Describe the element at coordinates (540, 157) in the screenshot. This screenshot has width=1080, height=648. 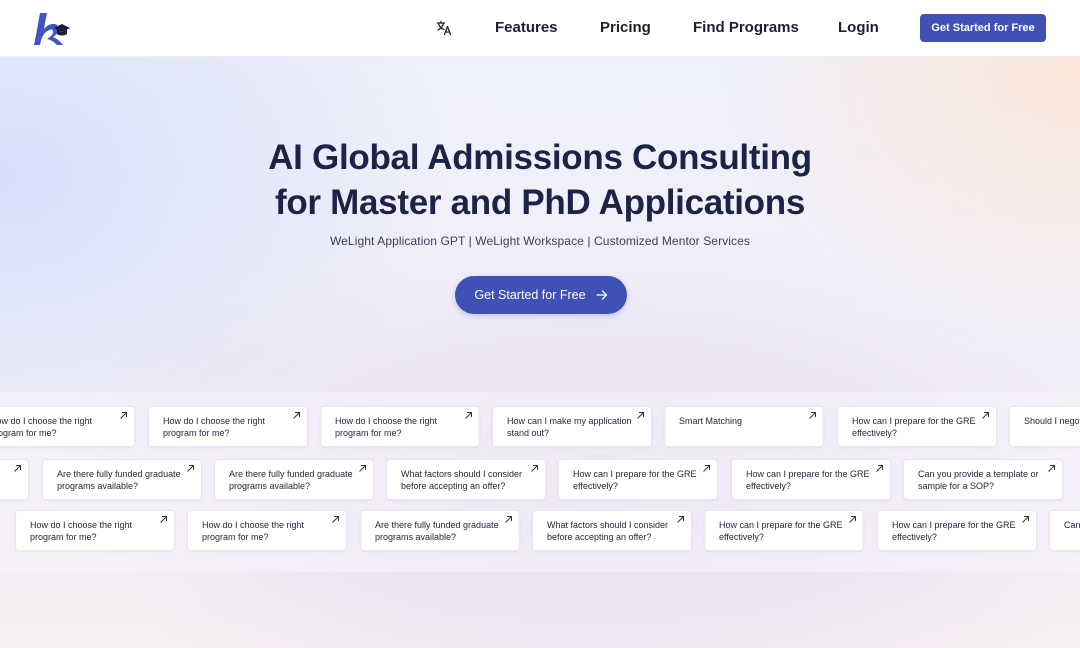
I see `hero-title-line-1: AI Global Admissions Consulting` at that location.